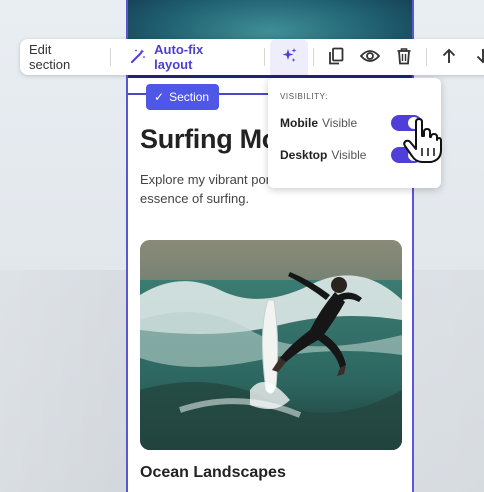 The width and height of the screenshot is (484, 492). I want to click on state-label-desktop: Visible, so click(349, 155).